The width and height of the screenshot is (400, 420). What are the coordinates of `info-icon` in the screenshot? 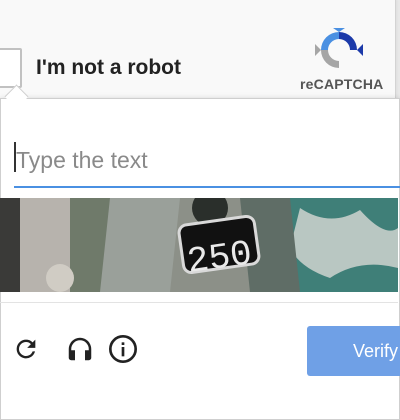 It's located at (123, 349).